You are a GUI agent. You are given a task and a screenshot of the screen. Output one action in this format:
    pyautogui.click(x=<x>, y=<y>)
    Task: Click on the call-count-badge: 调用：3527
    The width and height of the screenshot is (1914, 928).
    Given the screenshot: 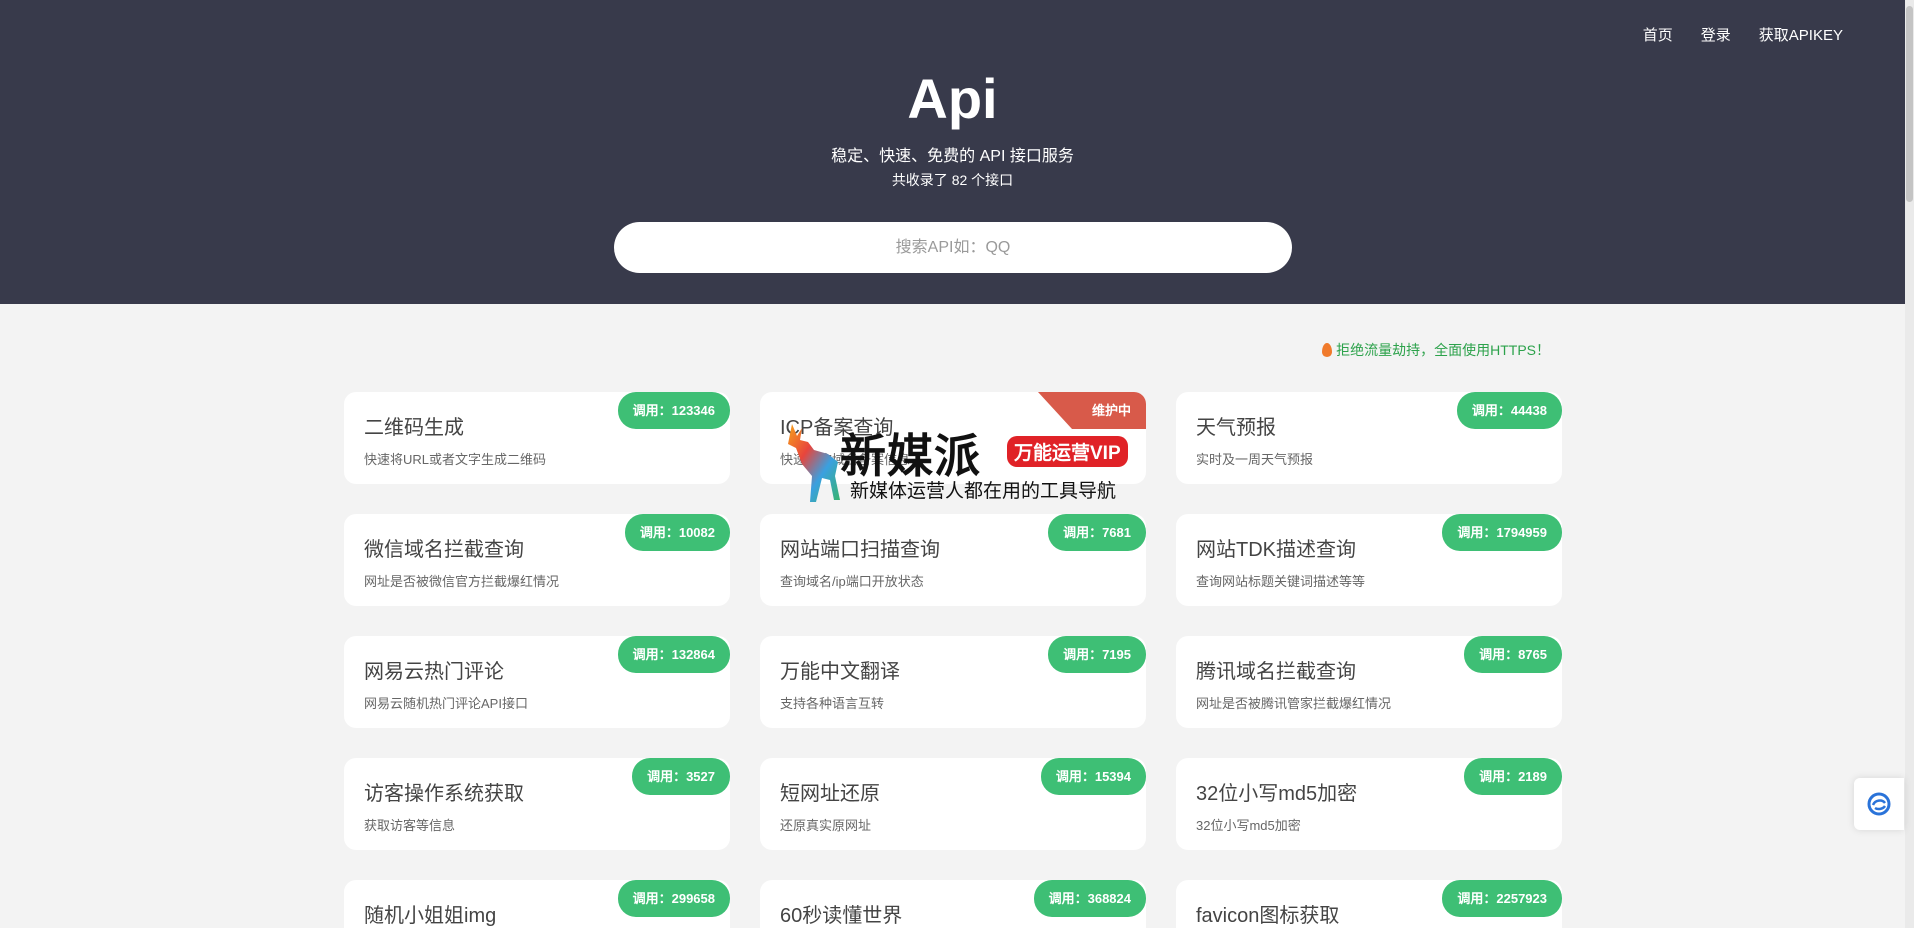 What is the action you would take?
    pyautogui.click(x=681, y=776)
    